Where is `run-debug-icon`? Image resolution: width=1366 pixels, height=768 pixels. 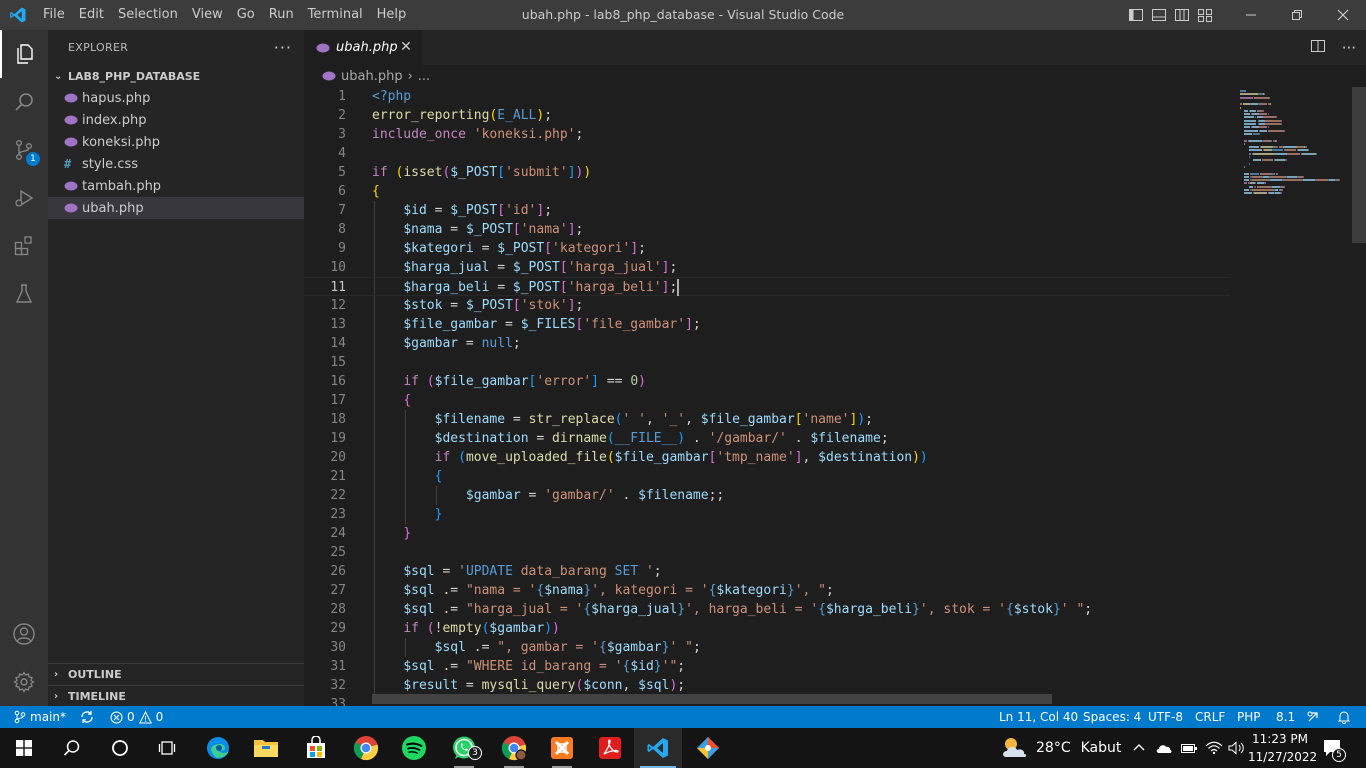
run-debug-icon is located at coordinates (24, 198).